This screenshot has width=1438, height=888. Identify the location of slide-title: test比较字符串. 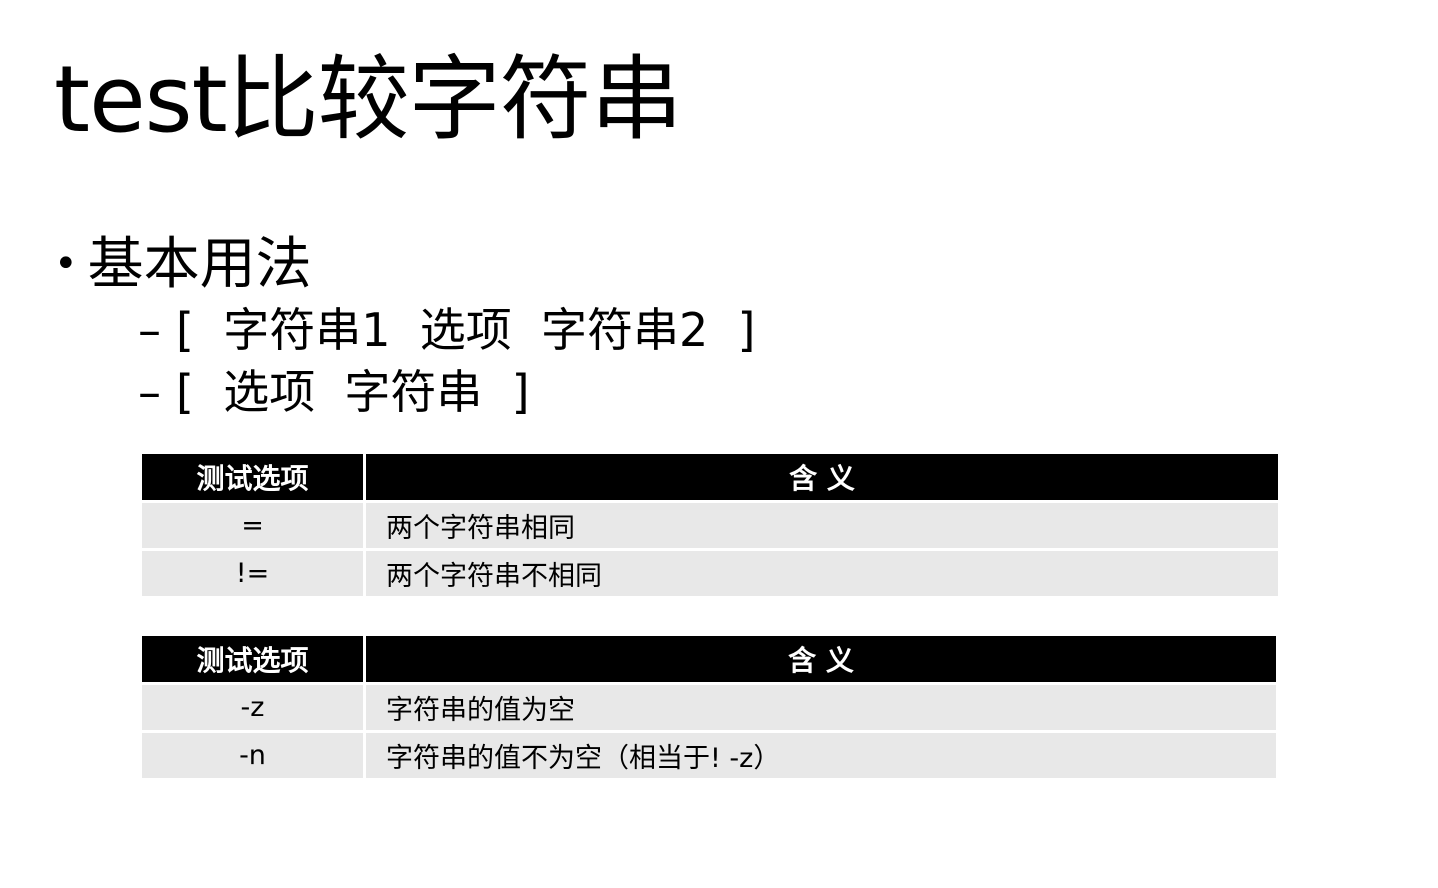
(368, 99).